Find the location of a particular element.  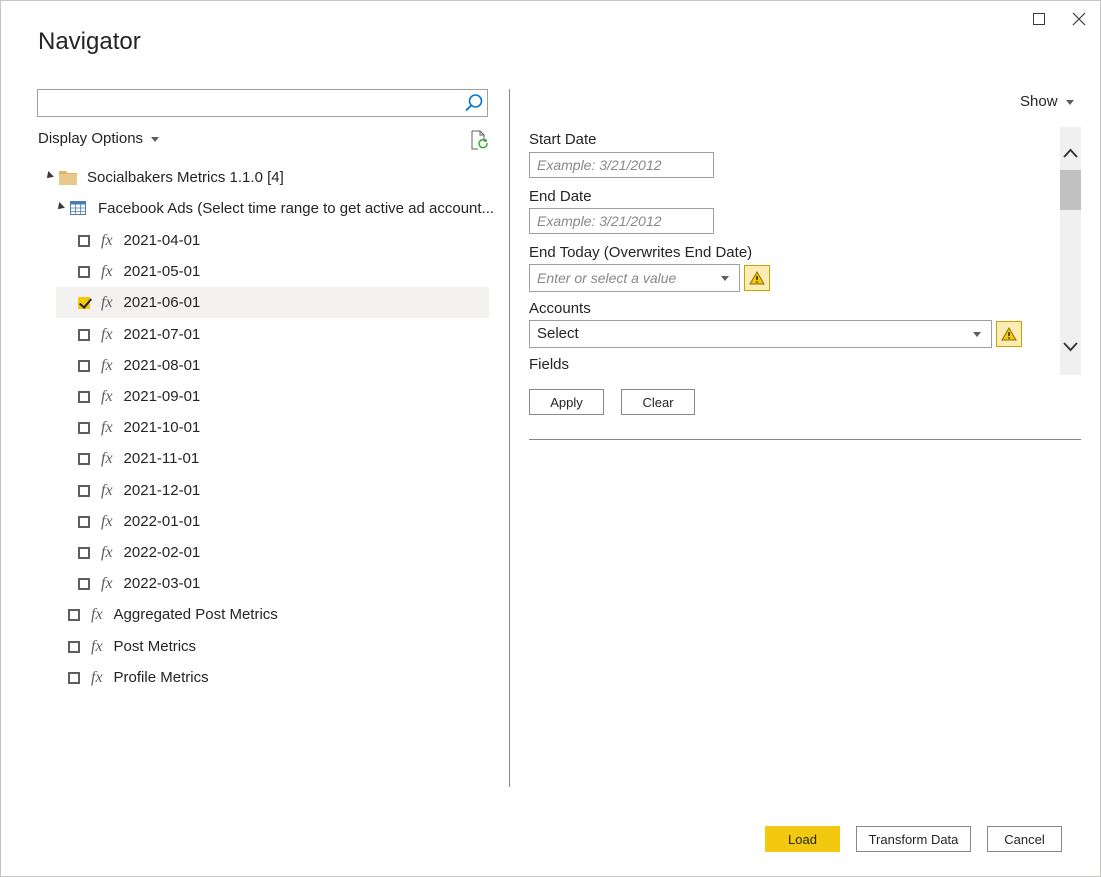

start-date-input: Example: 3/21/2012 is located at coordinates (621, 165).